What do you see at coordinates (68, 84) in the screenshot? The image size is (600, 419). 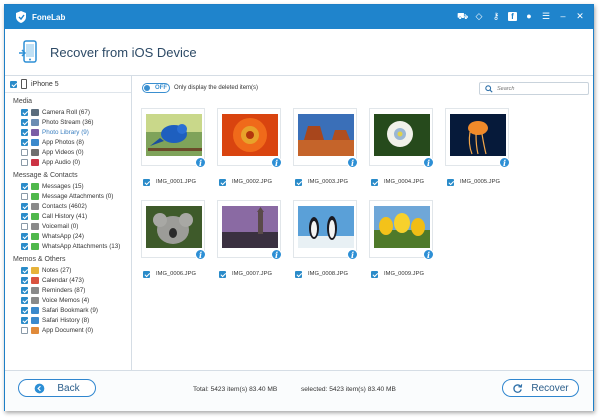 I see `device-row: iPhone 5` at bounding box center [68, 84].